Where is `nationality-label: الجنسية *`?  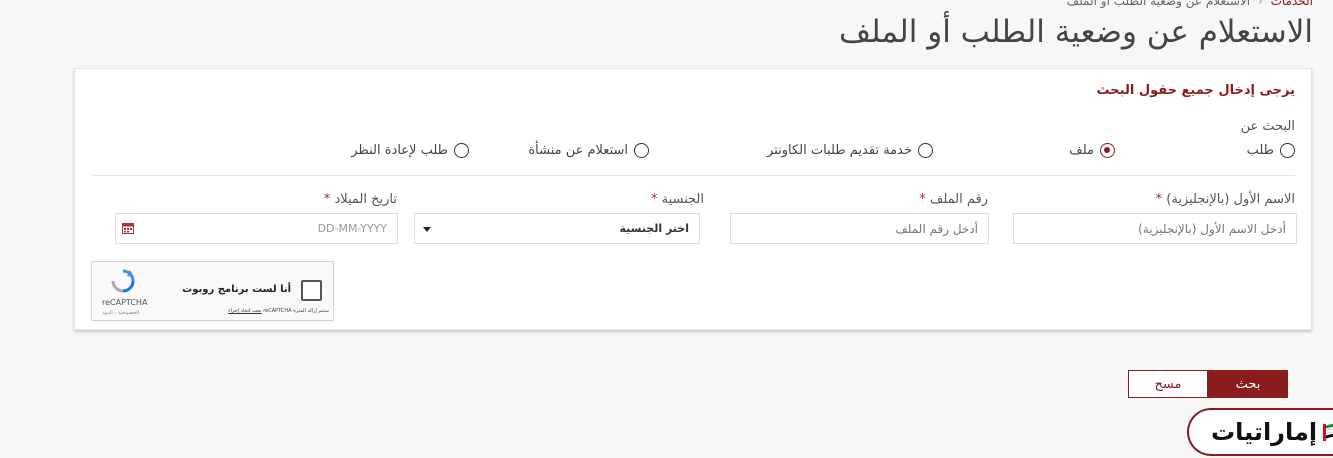
nationality-label: الجنسية * is located at coordinates (677, 199).